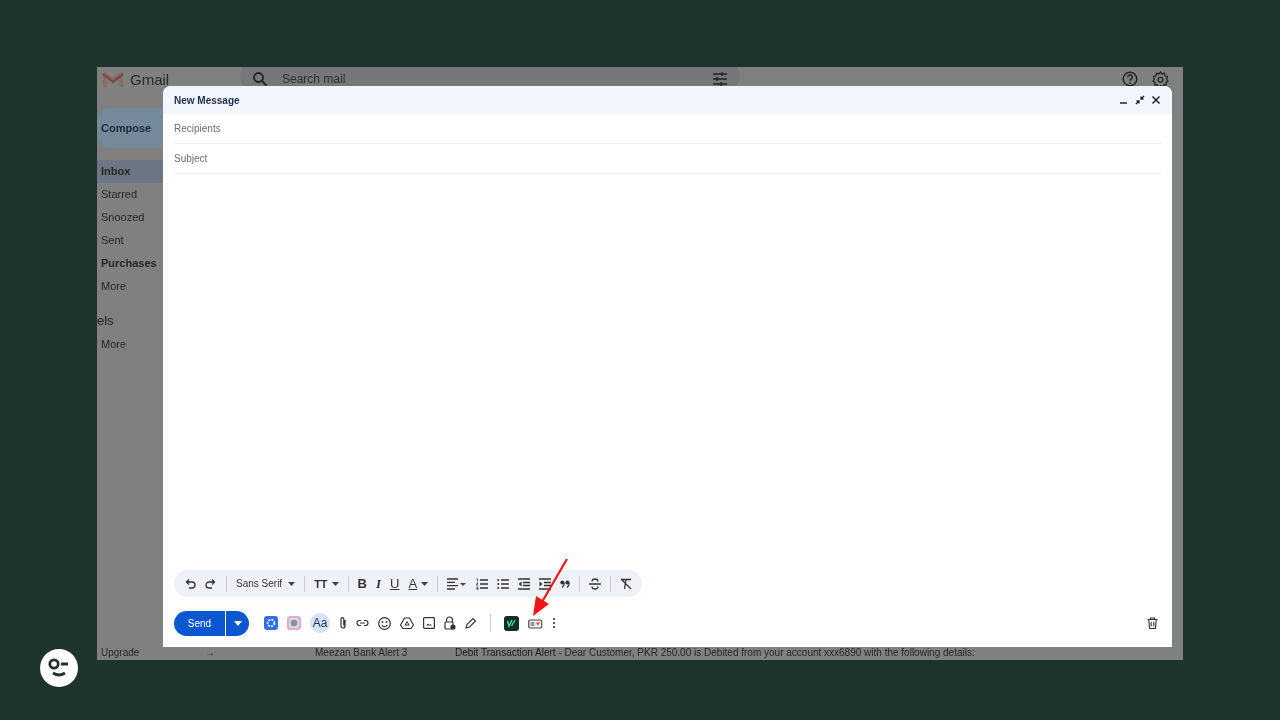 The height and width of the screenshot is (720, 1280). I want to click on undo-icon, so click(190, 583).